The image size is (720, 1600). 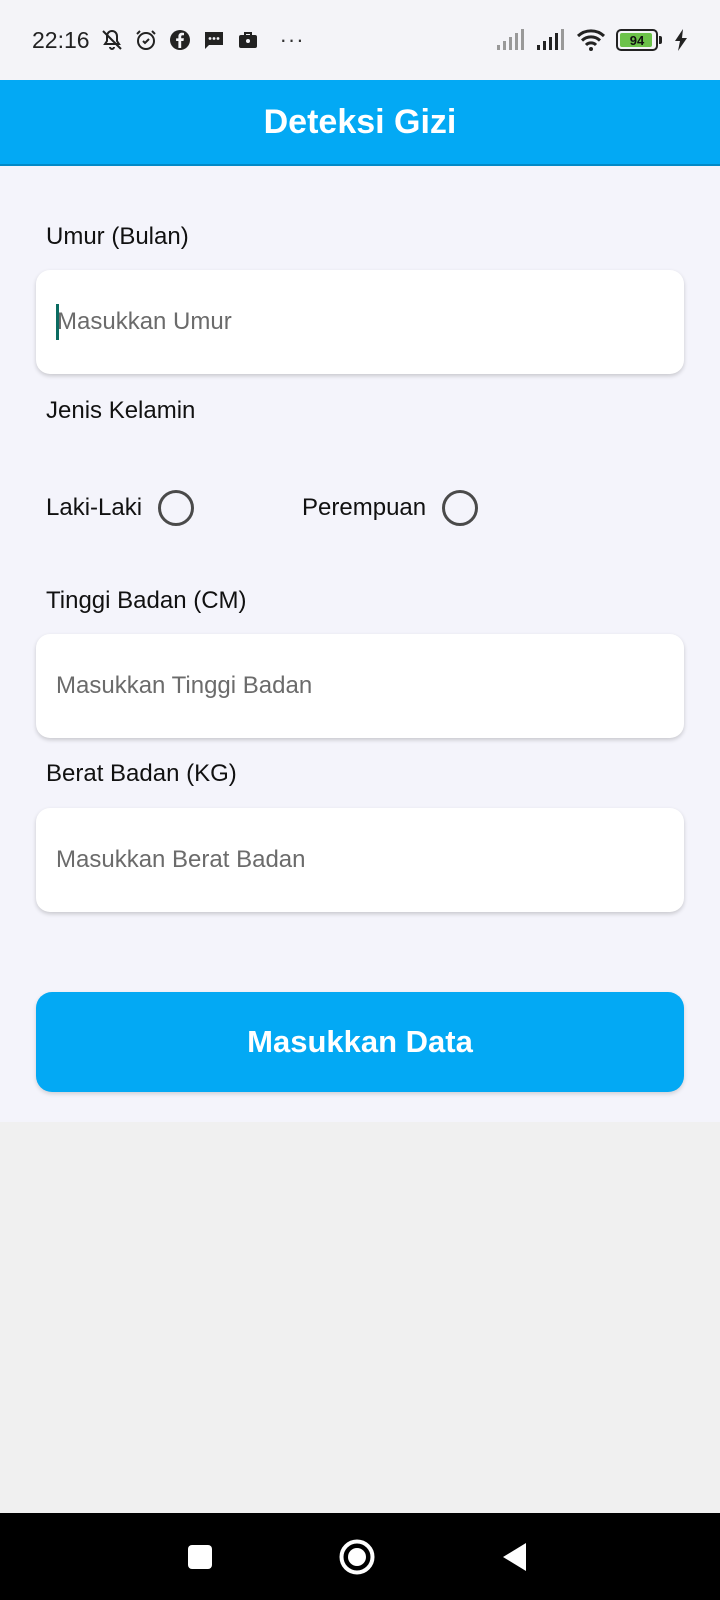 I want to click on status-bar: 22:16 ··· 94, so click(x=360, y=40).